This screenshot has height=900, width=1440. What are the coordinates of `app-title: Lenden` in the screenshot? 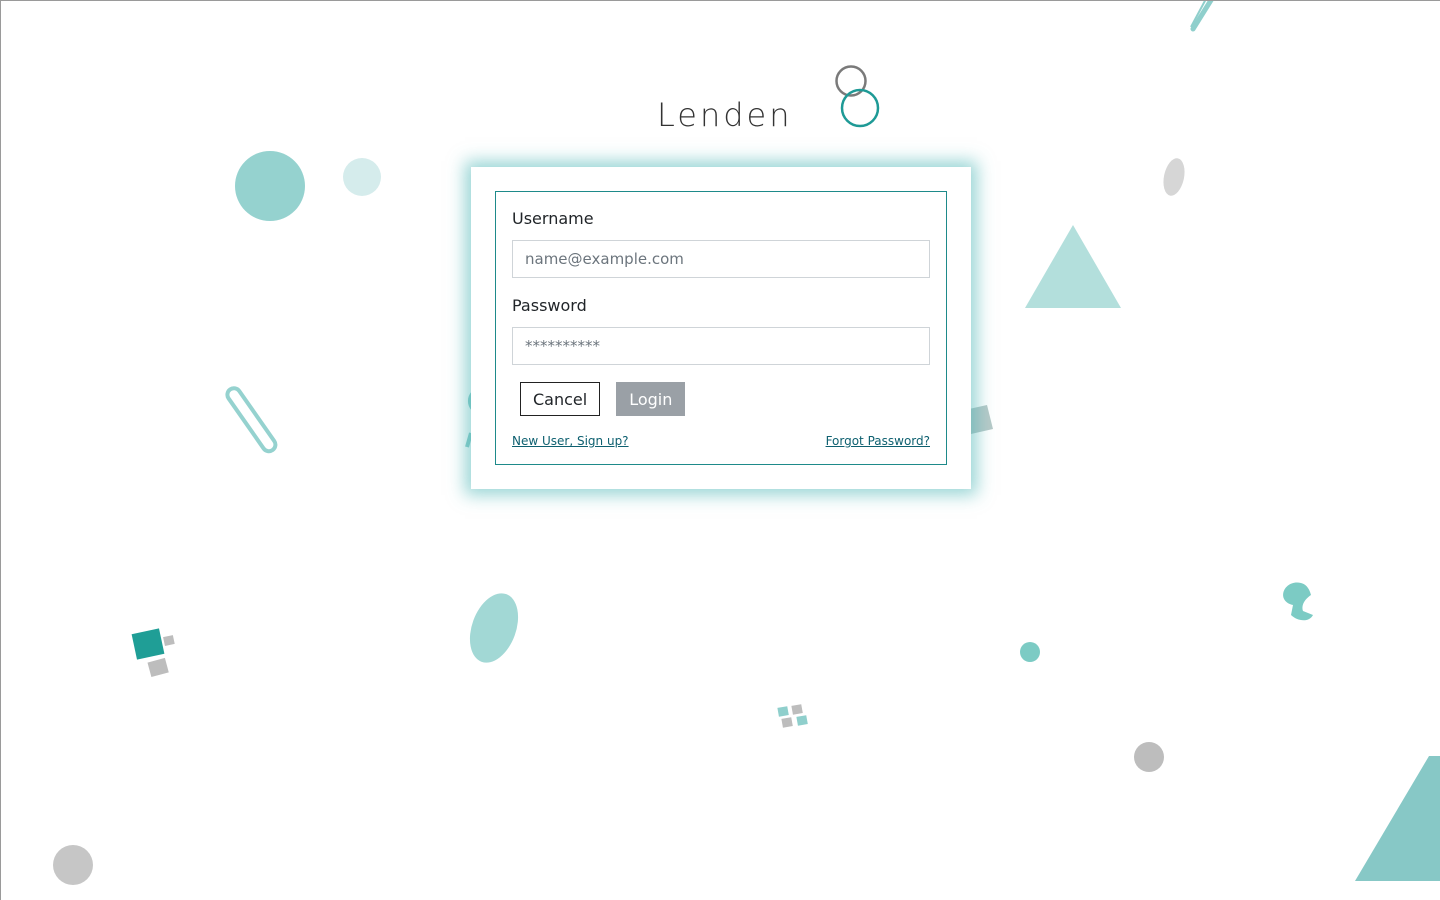 It's located at (725, 115).